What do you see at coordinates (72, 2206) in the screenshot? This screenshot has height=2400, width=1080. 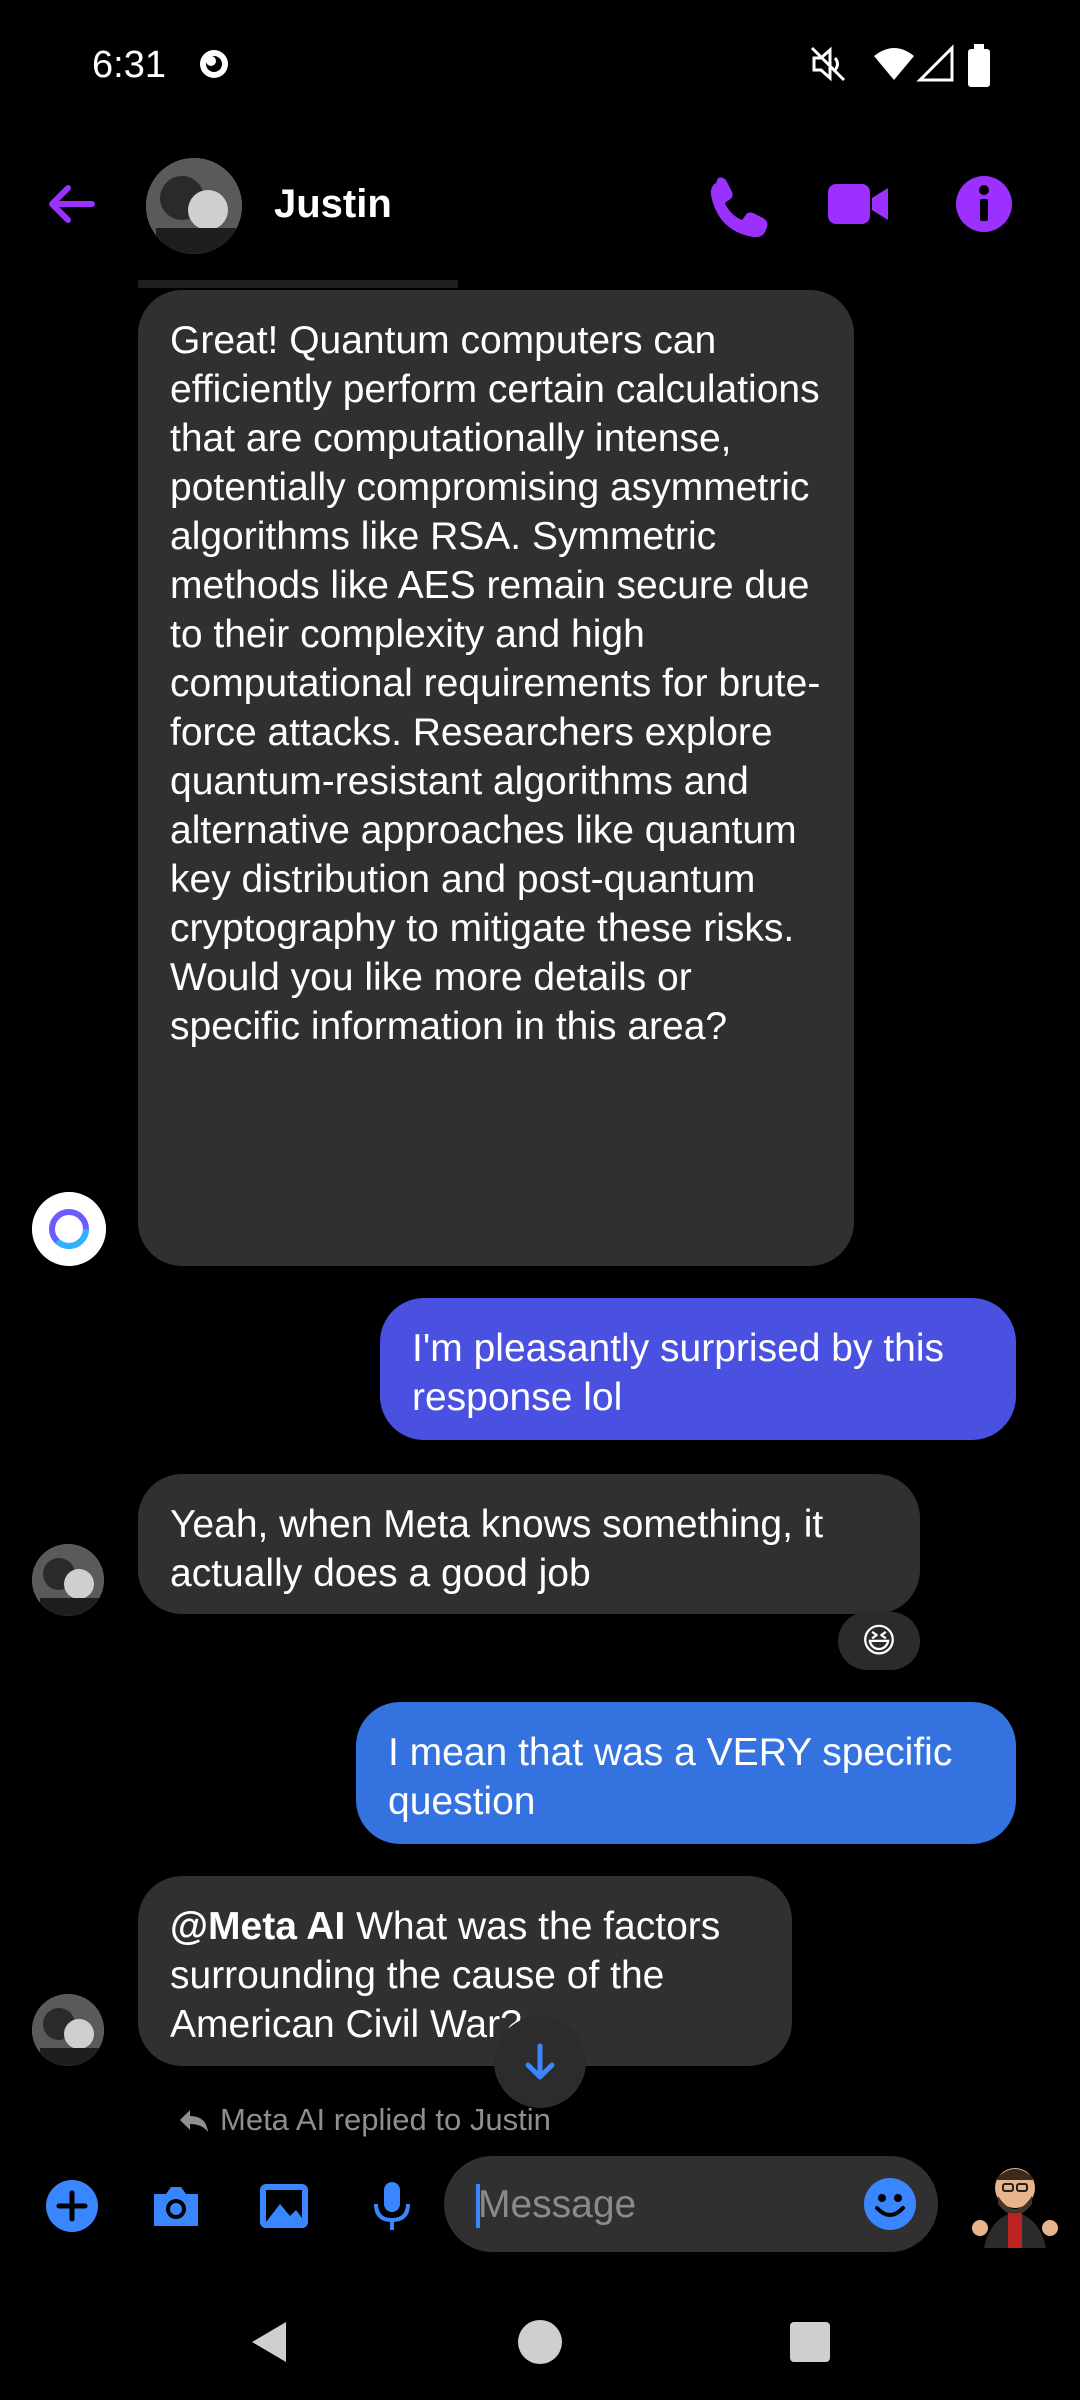 I see `plus-icon` at bounding box center [72, 2206].